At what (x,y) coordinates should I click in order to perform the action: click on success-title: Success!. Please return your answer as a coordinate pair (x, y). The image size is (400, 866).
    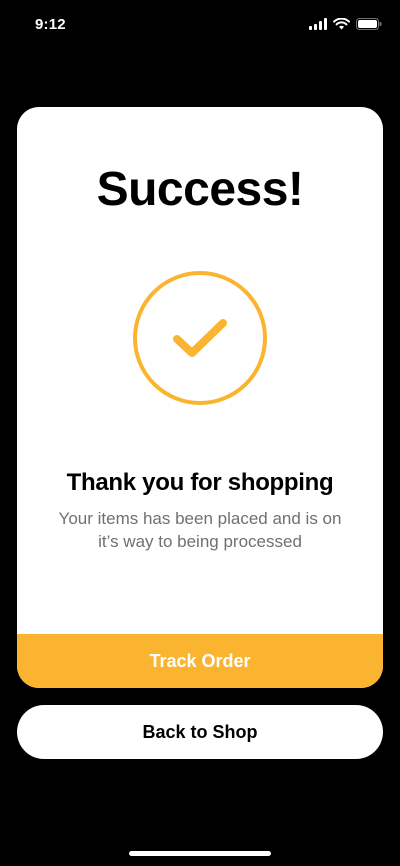
    Looking at the image, I should click on (200, 189).